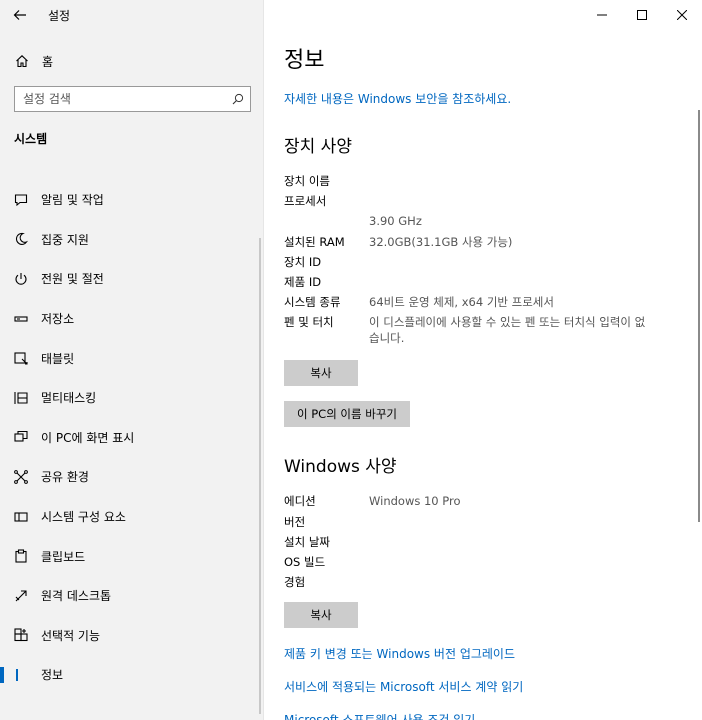 The width and height of the screenshot is (702, 720). I want to click on multitasking-icon, so click(21, 398).